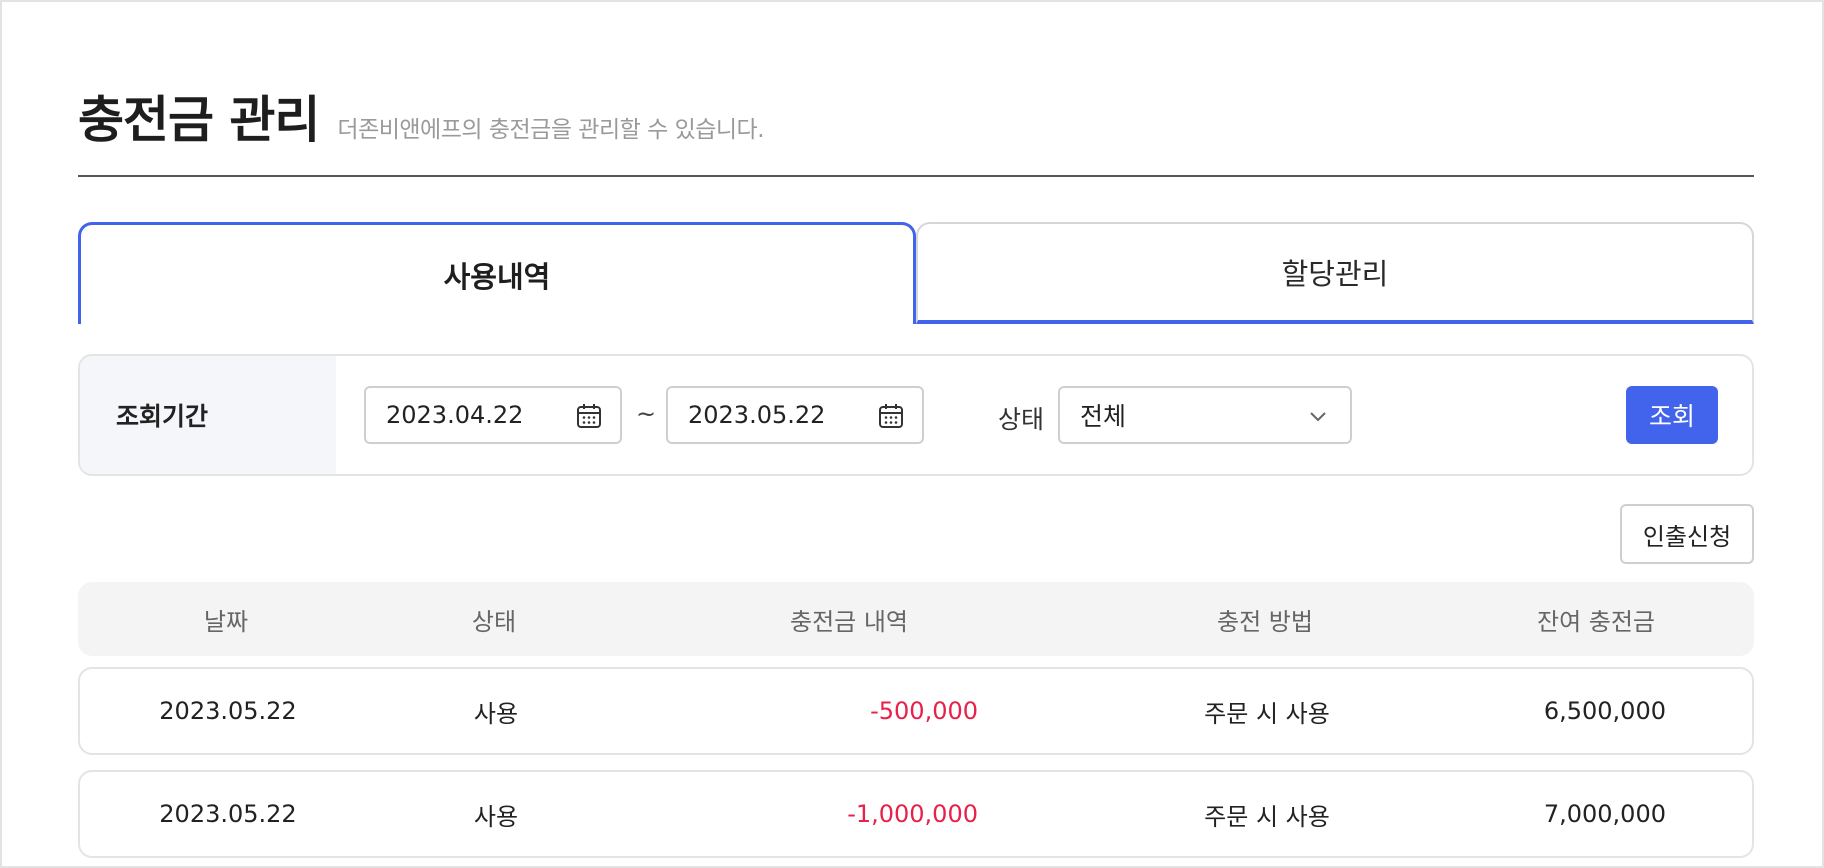 The height and width of the screenshot is (868, 1824). I want to click on chevron-down-icon, so click(1318, 417).